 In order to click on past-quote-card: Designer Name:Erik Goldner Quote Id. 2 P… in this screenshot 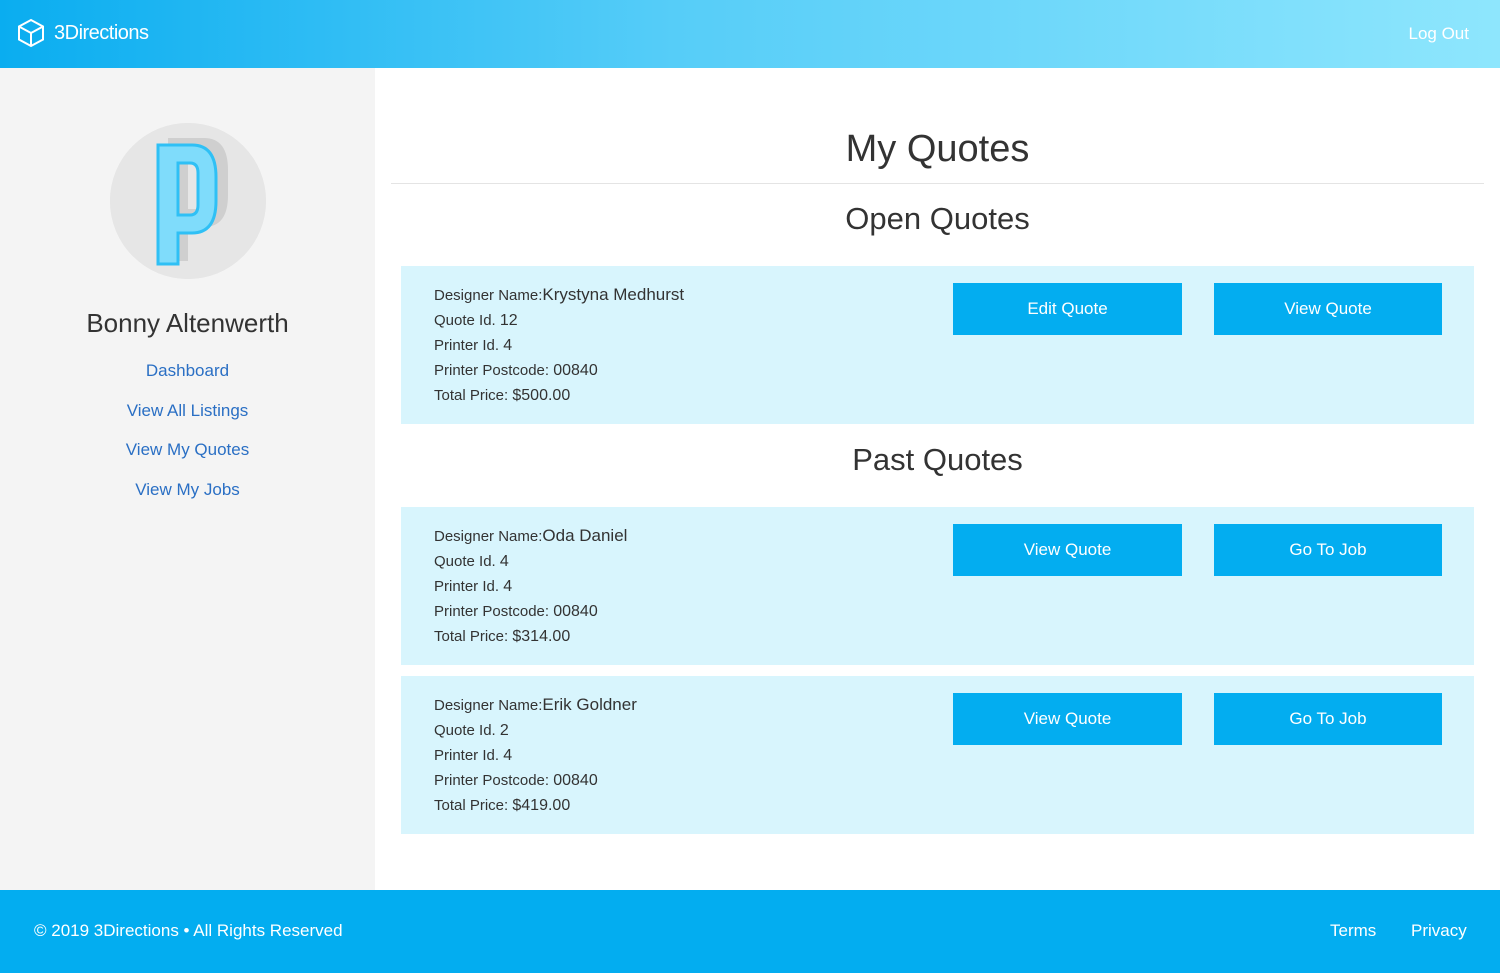, I will do `click(937, 755)`.